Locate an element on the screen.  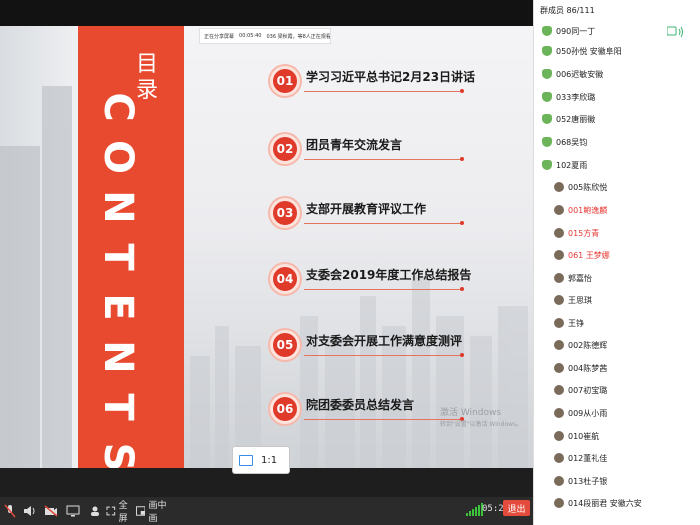
member-item: 006迟敏安徽 is located at coordinates (572, 74).